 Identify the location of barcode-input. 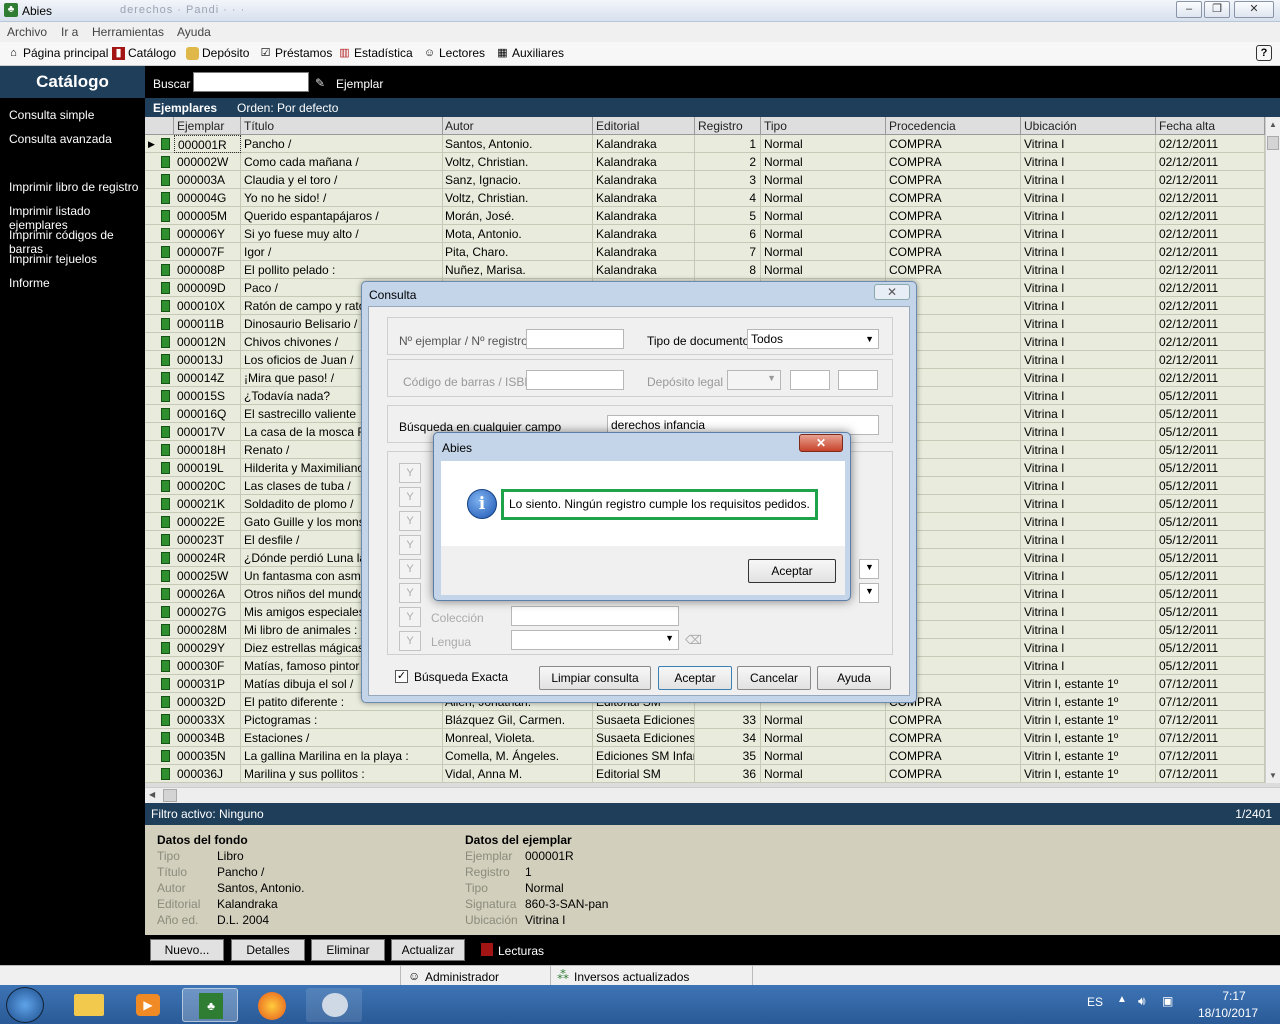
(575, 380).